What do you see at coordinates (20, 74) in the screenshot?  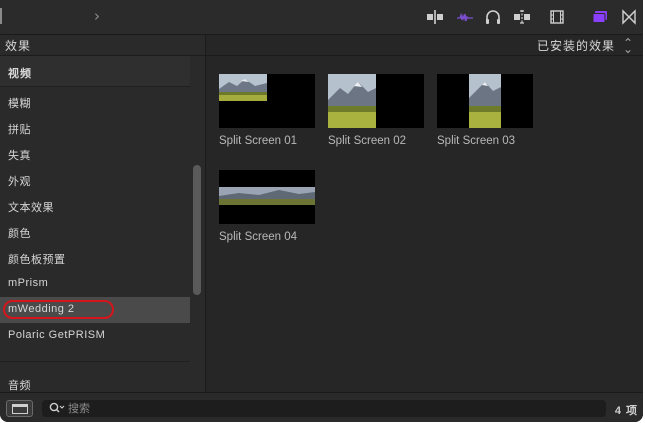 I see `category-video-label: 视频` at bounding box center [20, 74].